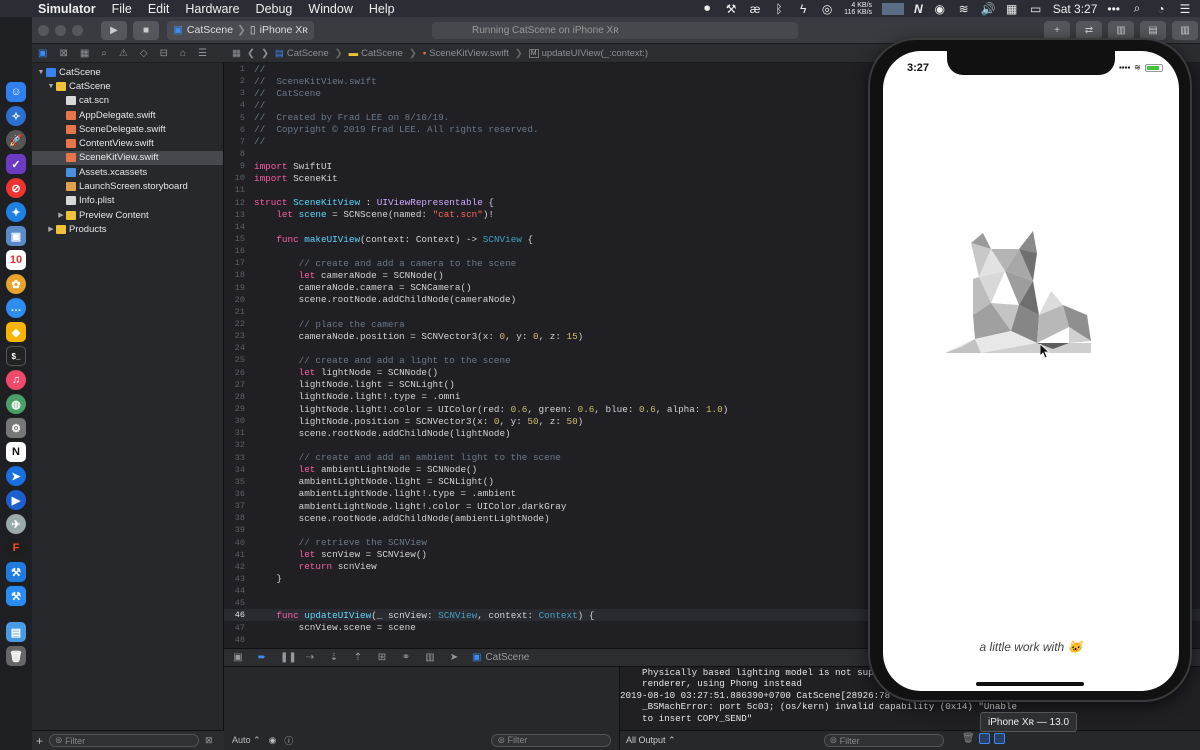 The height and width of the screenshot is (750, 1200). Describe the element at coordinates (239, 409) in the screenshot. I see `line-number: 29` at that location.